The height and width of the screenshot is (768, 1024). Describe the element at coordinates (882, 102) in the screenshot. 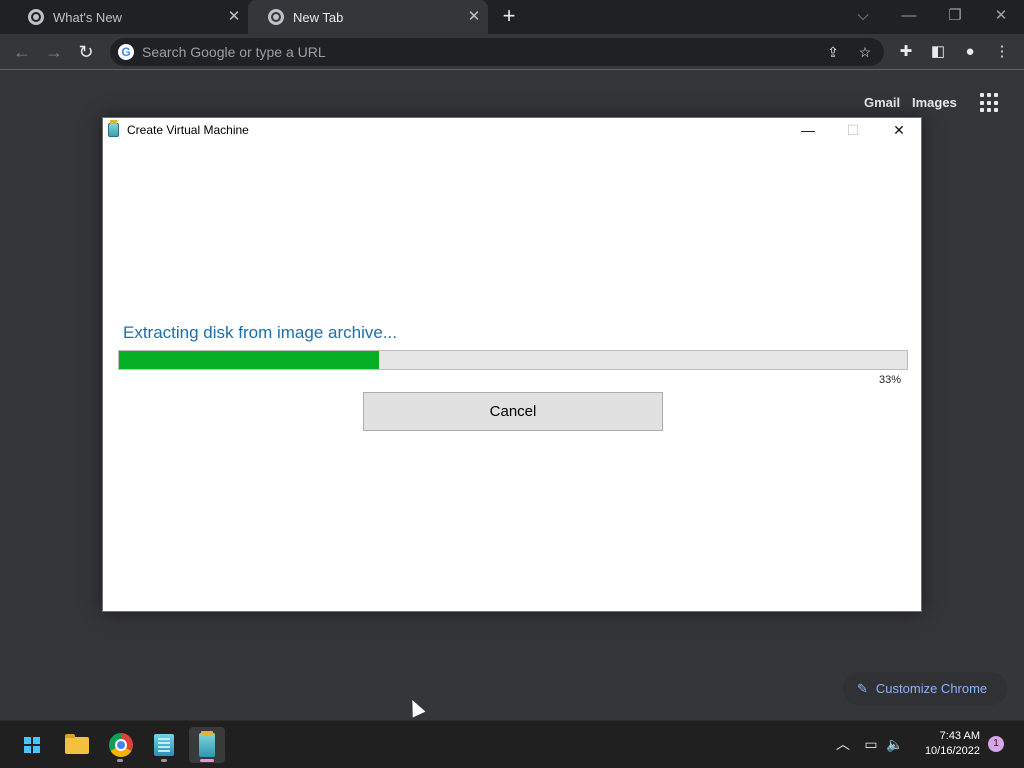

I see `gmail-link: Gmail` at that location.